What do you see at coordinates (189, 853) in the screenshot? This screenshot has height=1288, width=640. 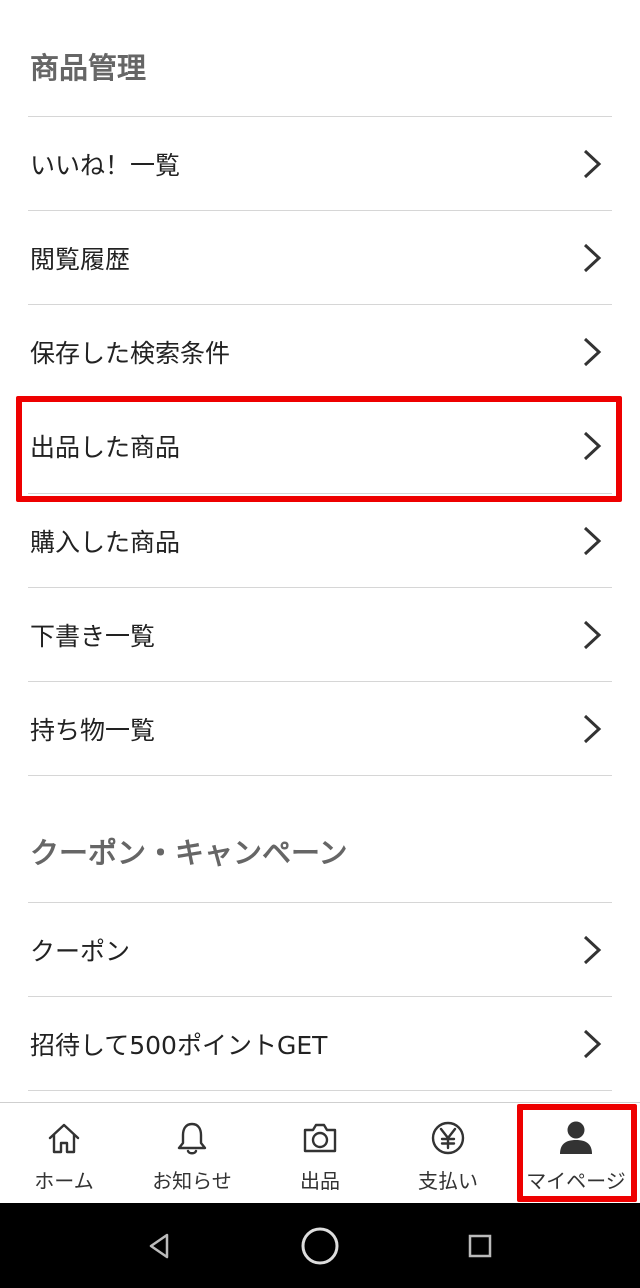 I see `section-title-coupon: クーポン・キャンペーン` at bounding box center [189, 853].